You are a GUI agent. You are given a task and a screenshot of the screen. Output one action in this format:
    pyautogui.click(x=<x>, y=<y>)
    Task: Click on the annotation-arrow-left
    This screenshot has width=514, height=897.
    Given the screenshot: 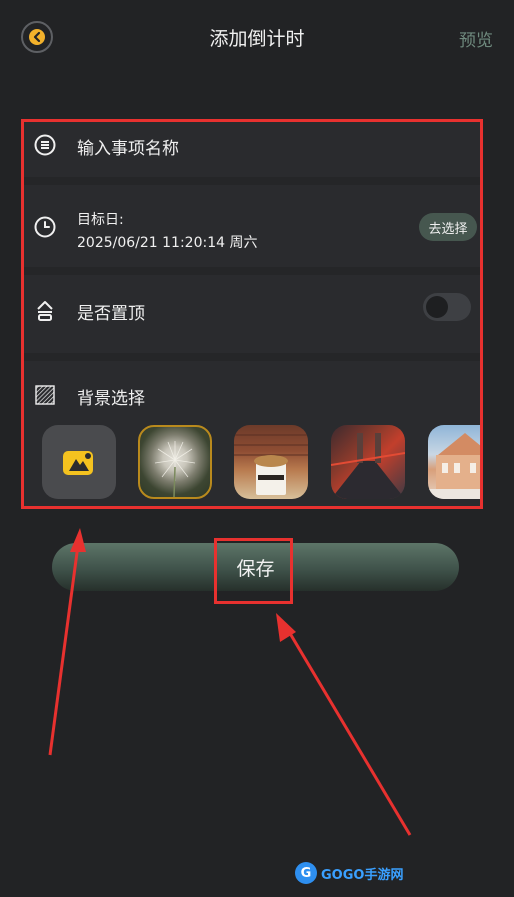 What is the action you would take?
    pyautogui.click(x=67, y=642)
    